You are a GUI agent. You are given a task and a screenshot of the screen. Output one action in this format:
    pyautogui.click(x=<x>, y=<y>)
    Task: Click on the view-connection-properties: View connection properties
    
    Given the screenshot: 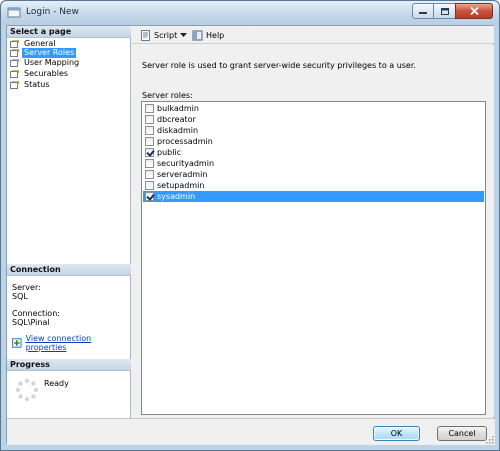 What is the action you would take?
    pyautogui.click(x=71, y=343)
    